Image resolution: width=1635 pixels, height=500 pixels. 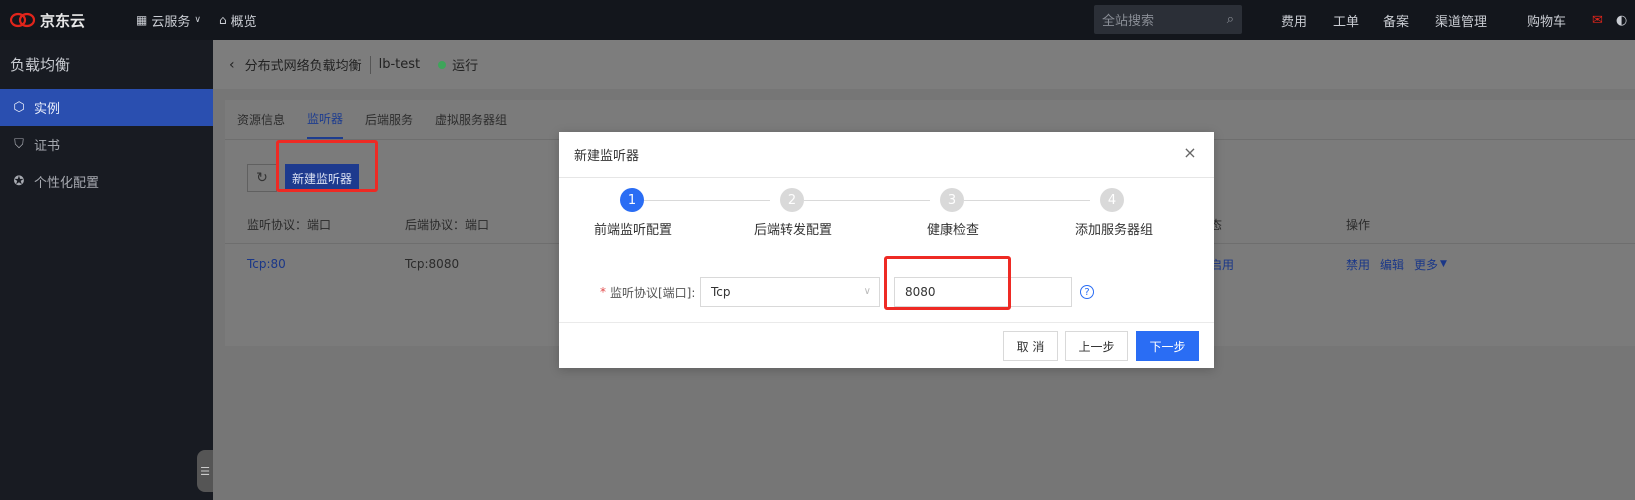 What do you see at coordinates (1597, 20) in the screenshot?
I see `mail-icon: ✉` at bounding box center [1597, 20].